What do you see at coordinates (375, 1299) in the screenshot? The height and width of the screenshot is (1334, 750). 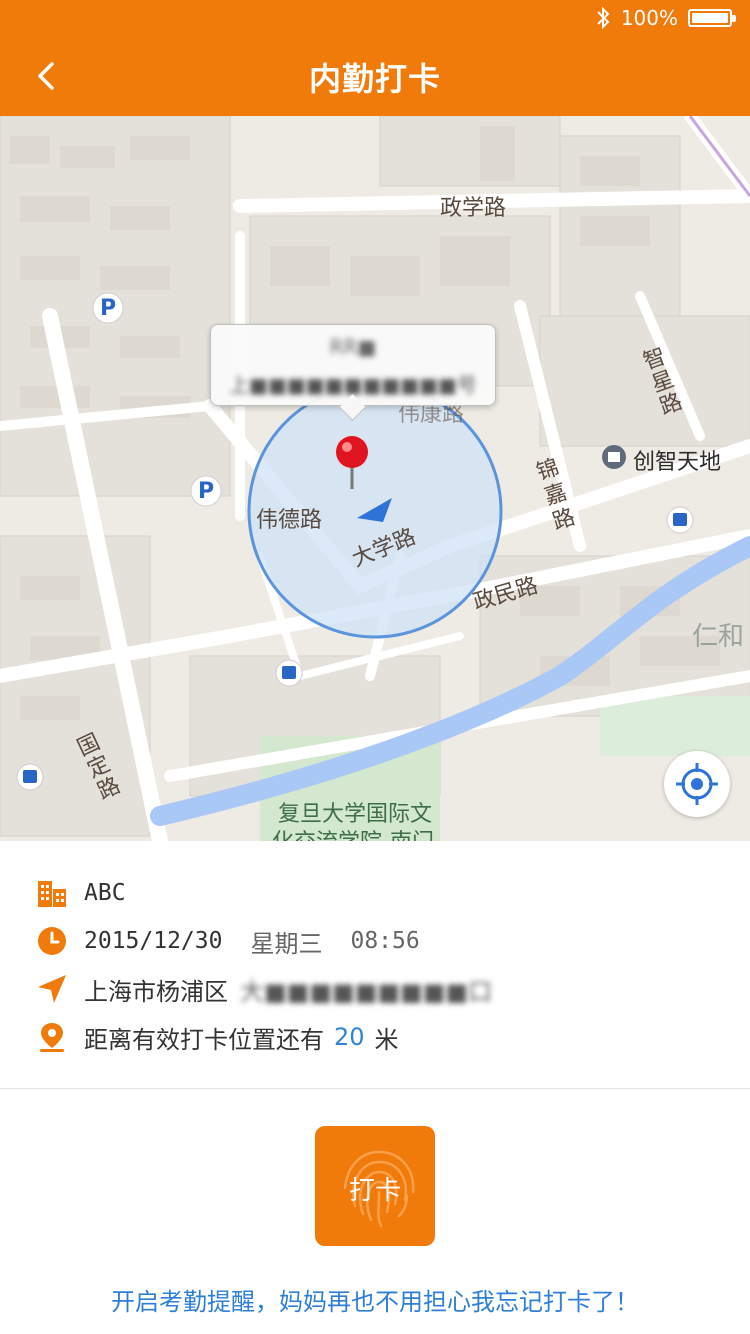 I see `reminder-link: 开启考勤提醒，妈妈再也不用担心我忘记打卡了！` at bounding box center [375, 1299].